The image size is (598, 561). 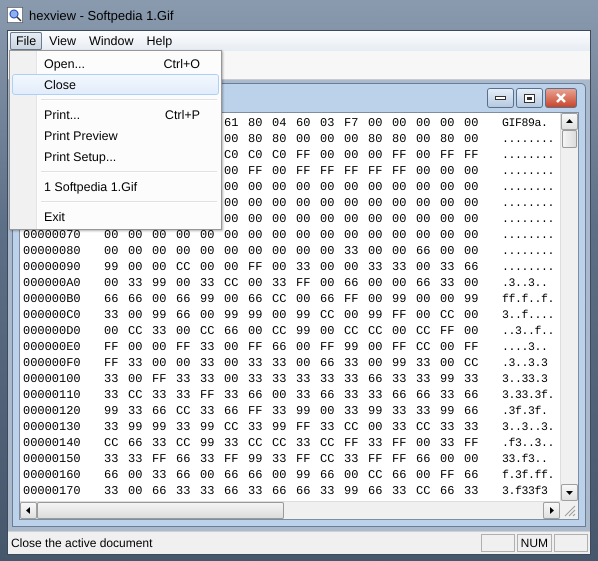 I want to click on menu-item: Close, so click(x=115, y=84).